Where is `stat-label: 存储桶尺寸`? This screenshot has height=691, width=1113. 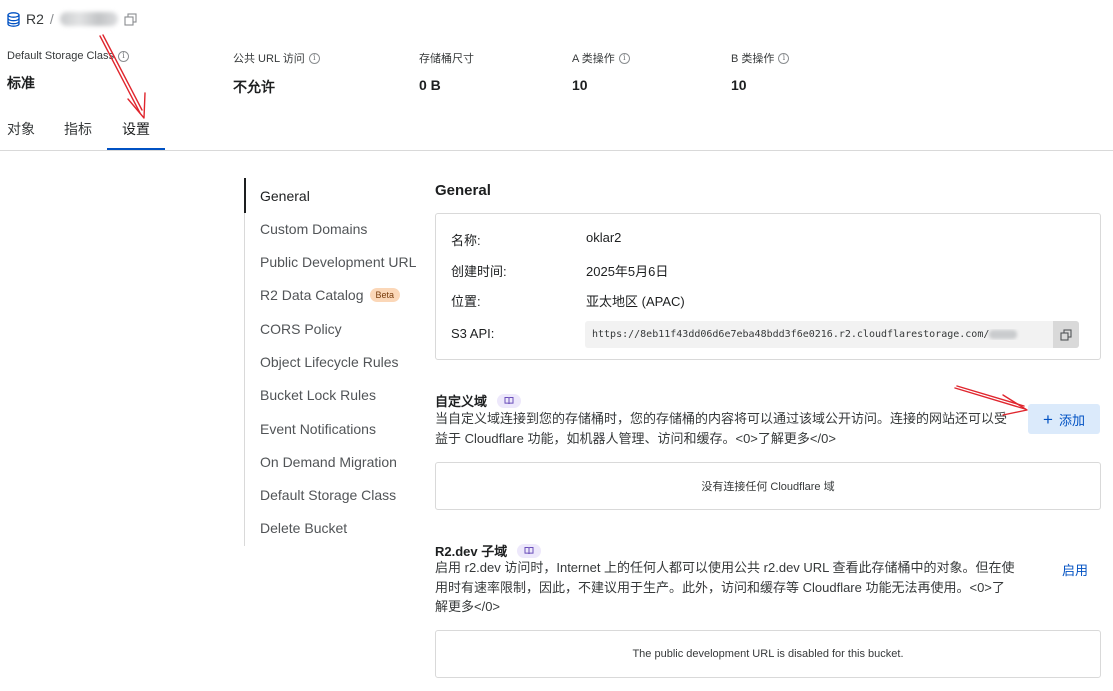
stat-label: 存储桶尺寸 is located at coordinates (446, 59).